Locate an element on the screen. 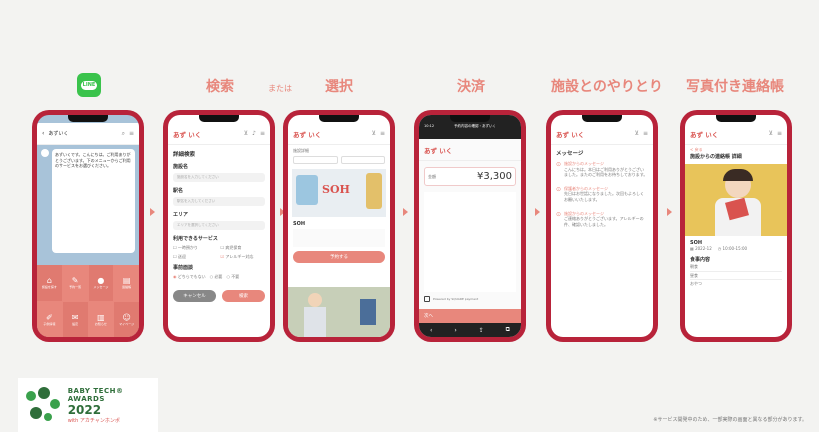 This screenshot has height=432, width=819. calendar-icon: ▦ 2022-12 is located at coordinates (701, 248).